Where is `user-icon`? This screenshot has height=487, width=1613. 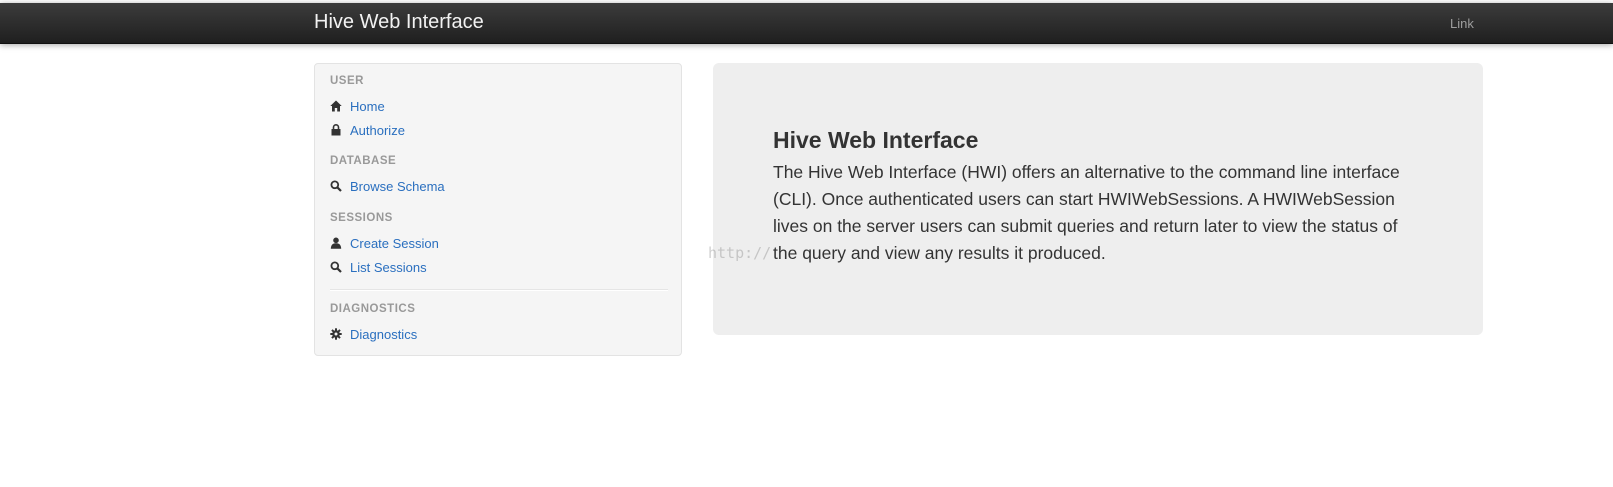
user-icon is located at coordinates (340, 243).